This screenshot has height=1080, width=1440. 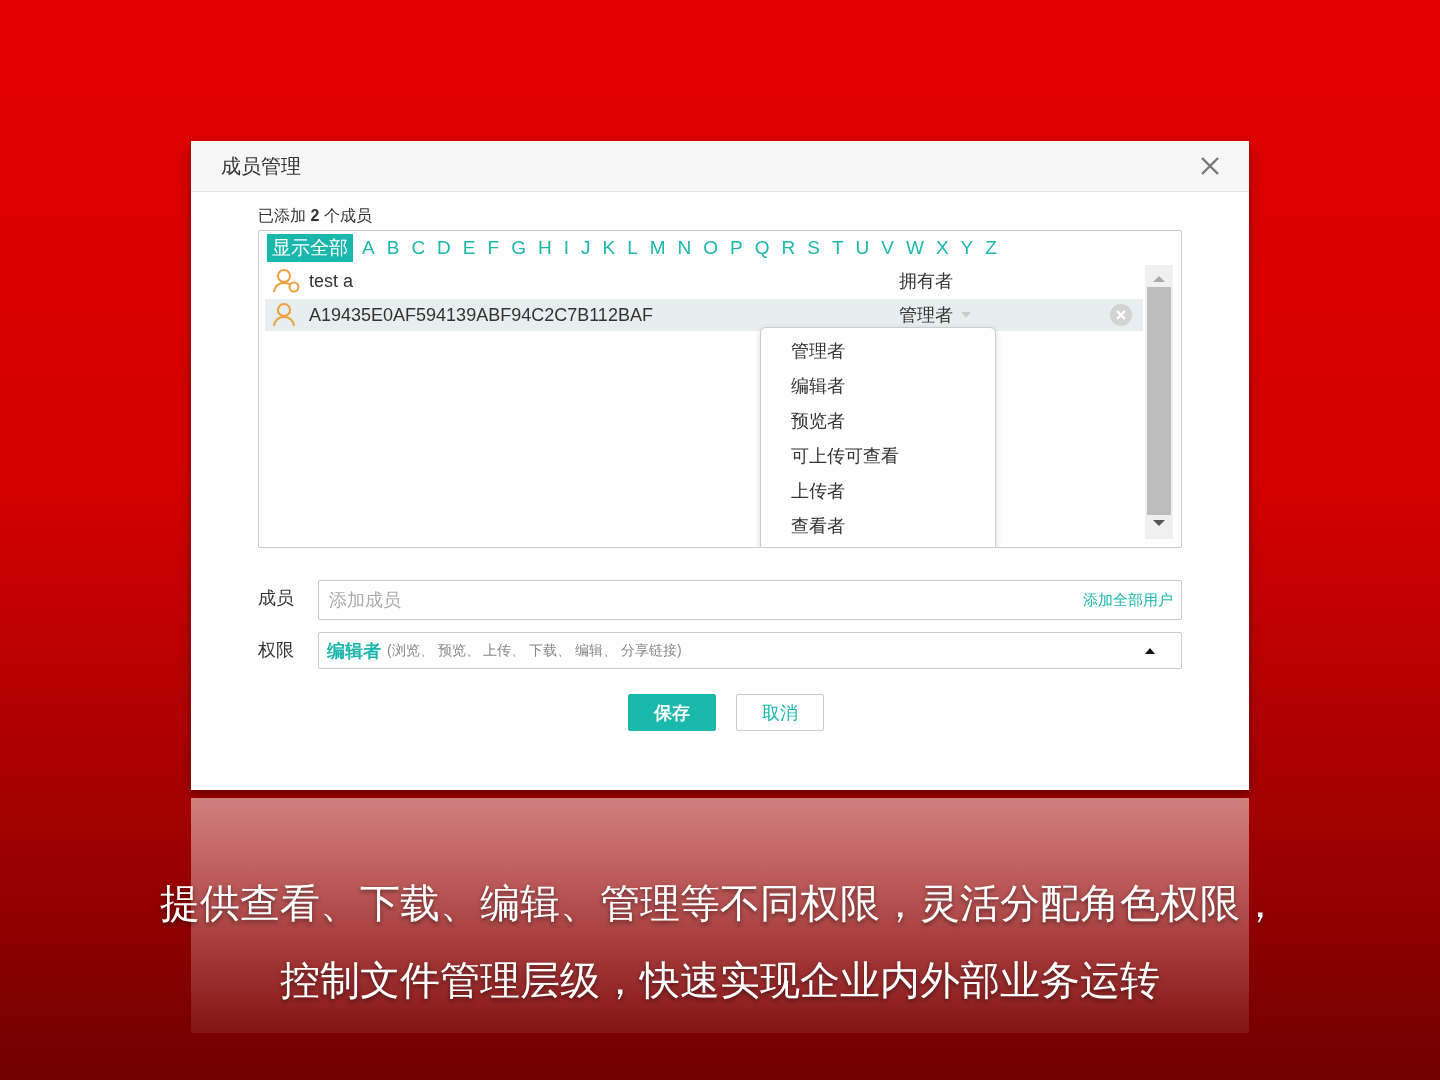 What do you see at coordinates (418, 248) in the screenshot?
I see `letter-filter-tab: C` at bounding box center [418, 248].